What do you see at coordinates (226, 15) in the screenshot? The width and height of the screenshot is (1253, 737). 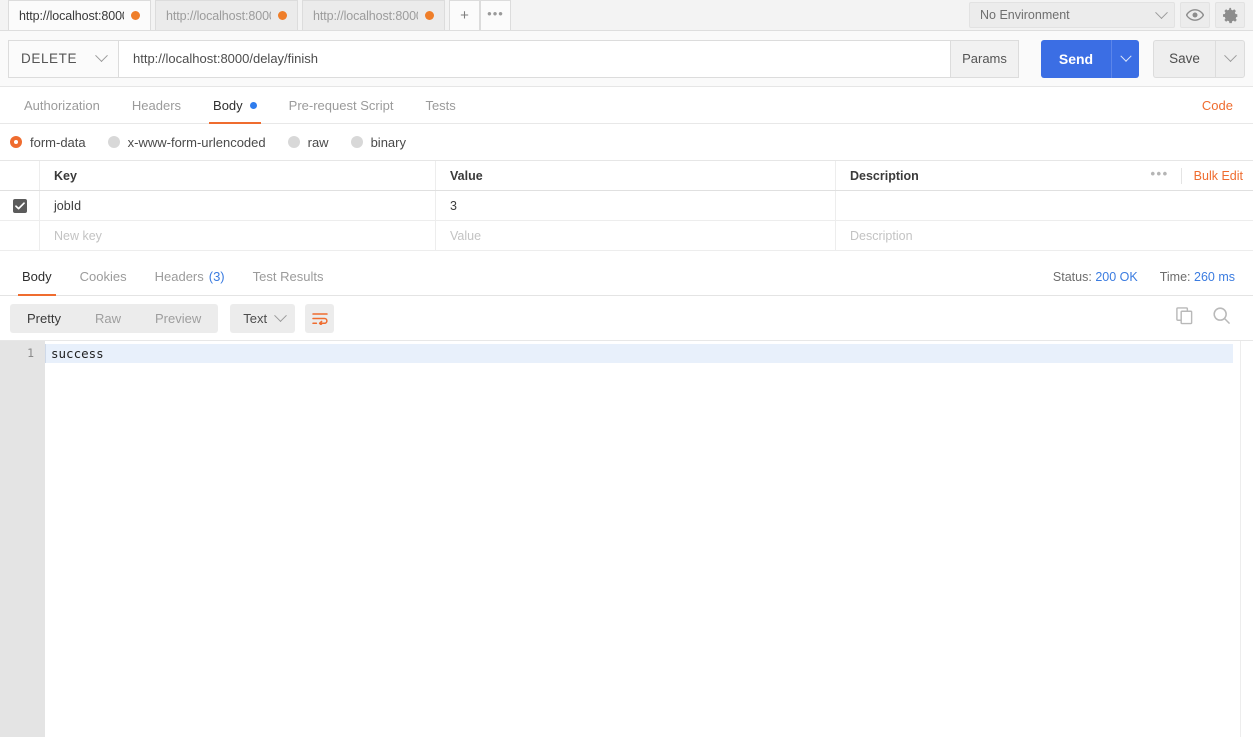 I see `request-tab-2: http://localhost:8000` at bounding box center [226, 15].